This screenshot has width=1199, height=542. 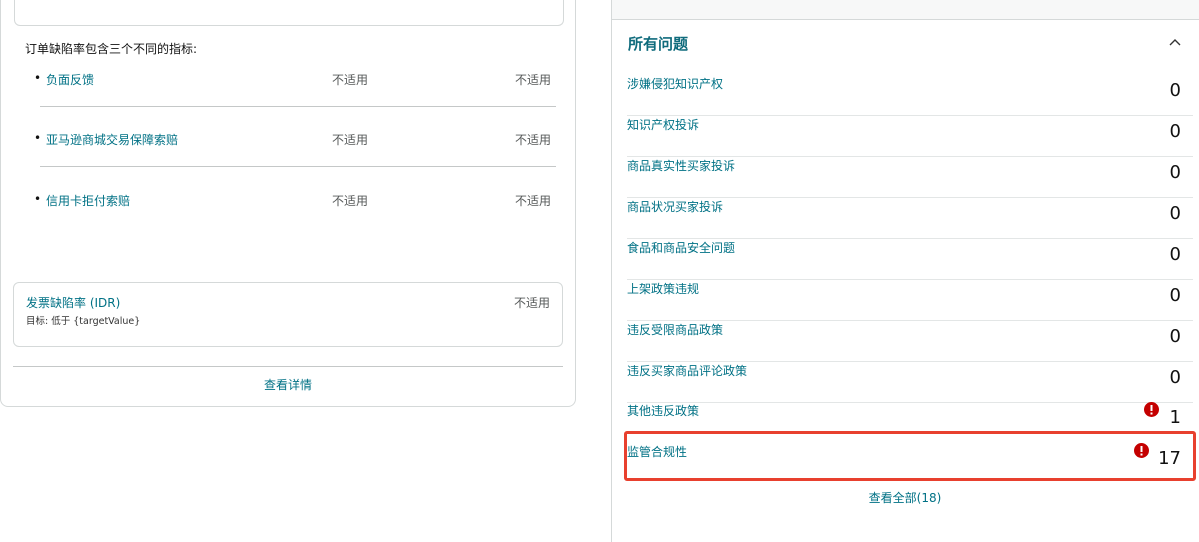 What do you see at coordinates (681, 247) in the screenshot?
I see `issue-link: 食品和商品安全问题` at bounding box center [681, 247].